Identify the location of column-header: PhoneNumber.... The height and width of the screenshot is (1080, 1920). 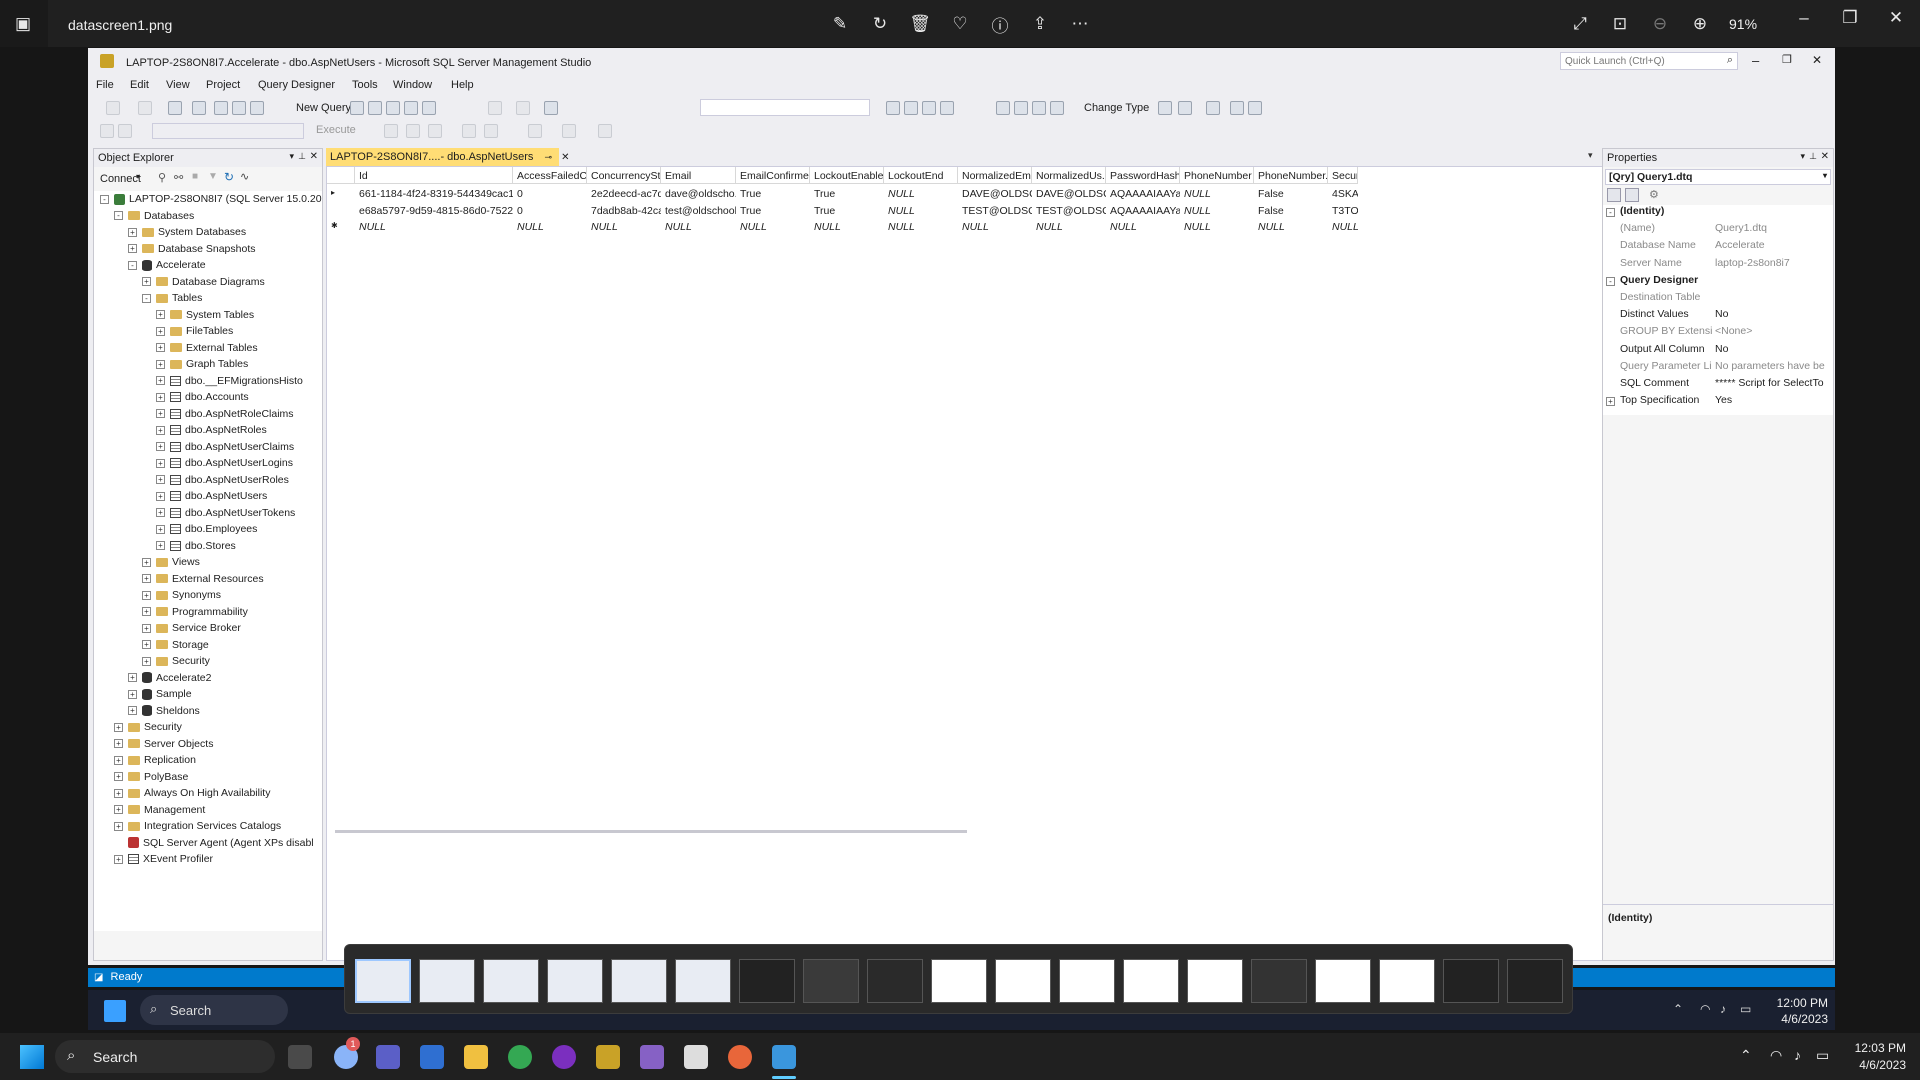
(1291, 175).